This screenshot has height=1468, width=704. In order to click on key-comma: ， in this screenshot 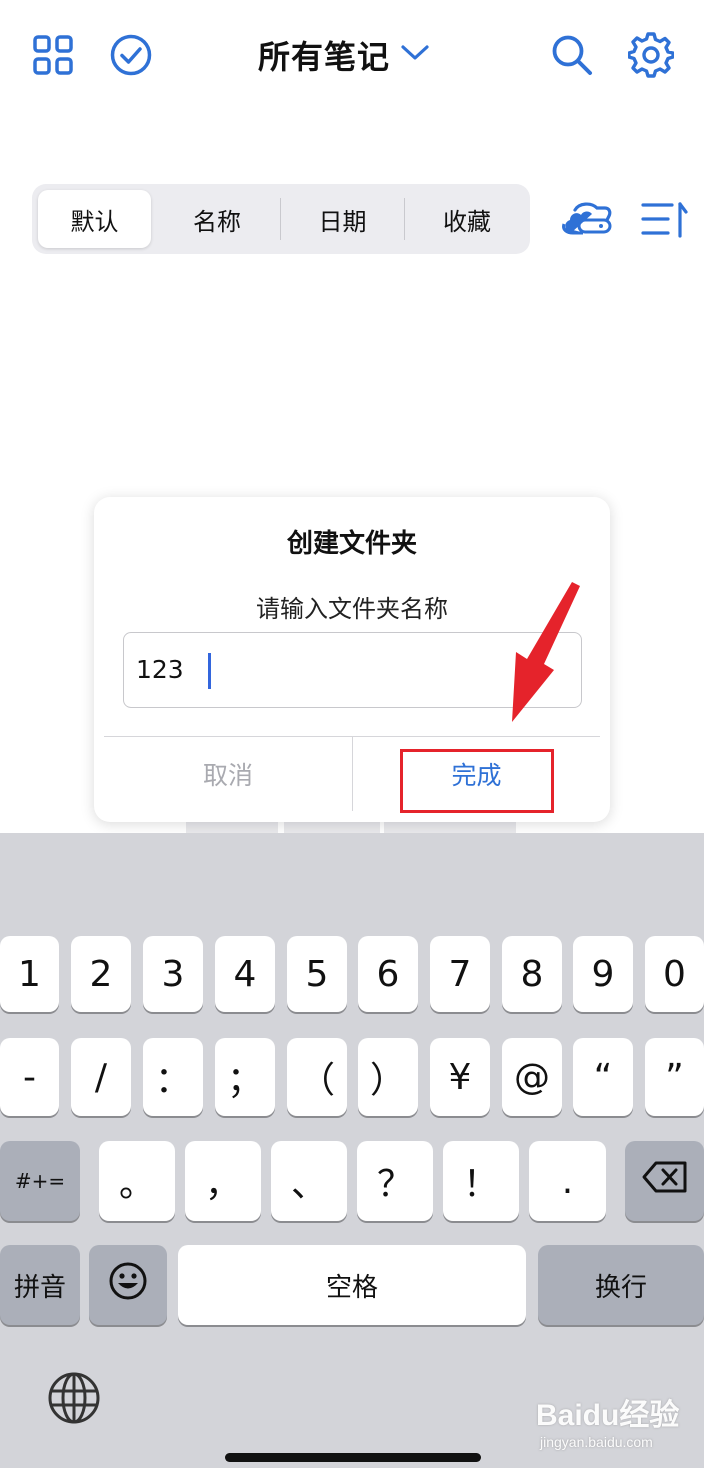, I will do `click(223, 1181)`.